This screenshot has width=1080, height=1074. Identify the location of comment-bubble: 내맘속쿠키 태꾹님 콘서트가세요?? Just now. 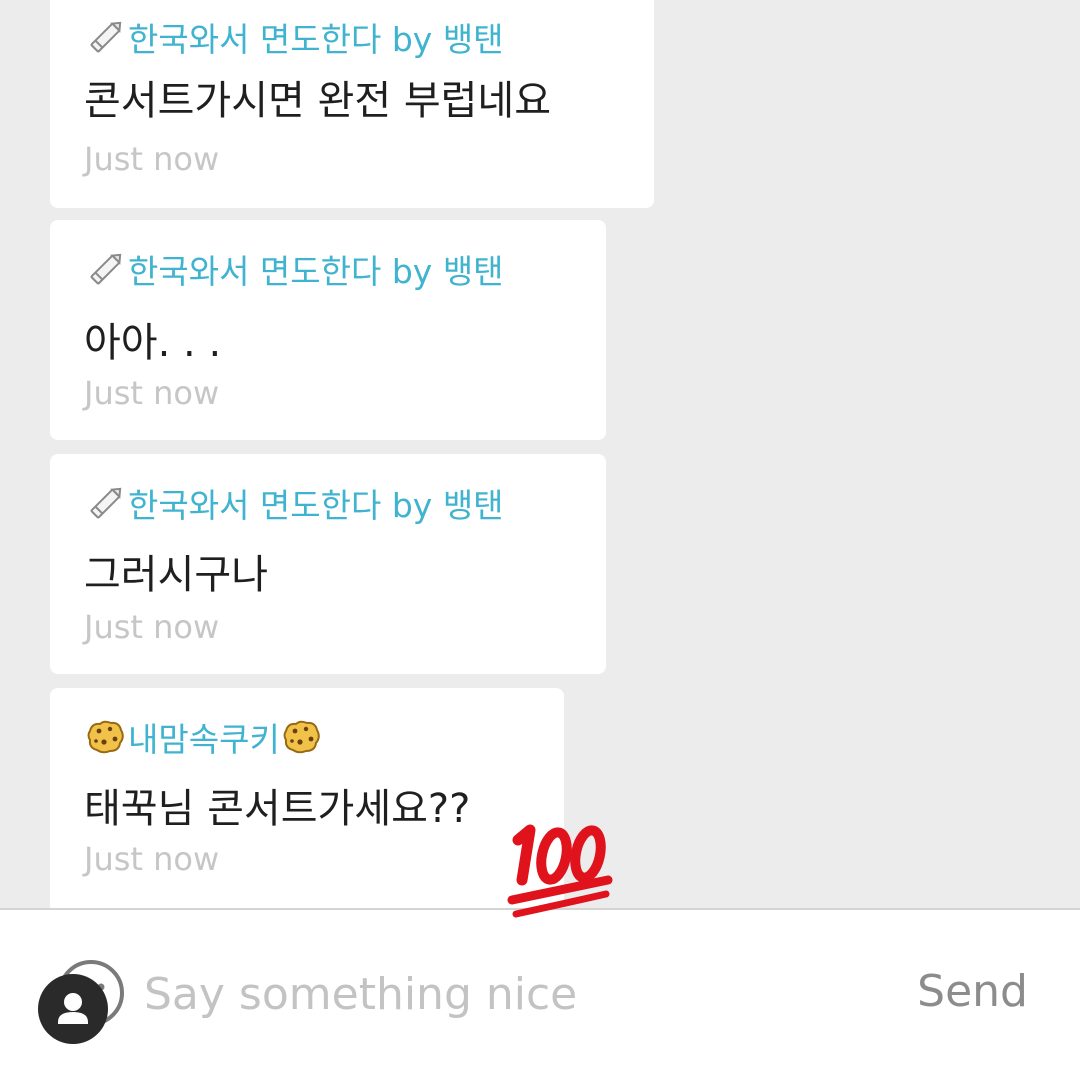
(307, 798).